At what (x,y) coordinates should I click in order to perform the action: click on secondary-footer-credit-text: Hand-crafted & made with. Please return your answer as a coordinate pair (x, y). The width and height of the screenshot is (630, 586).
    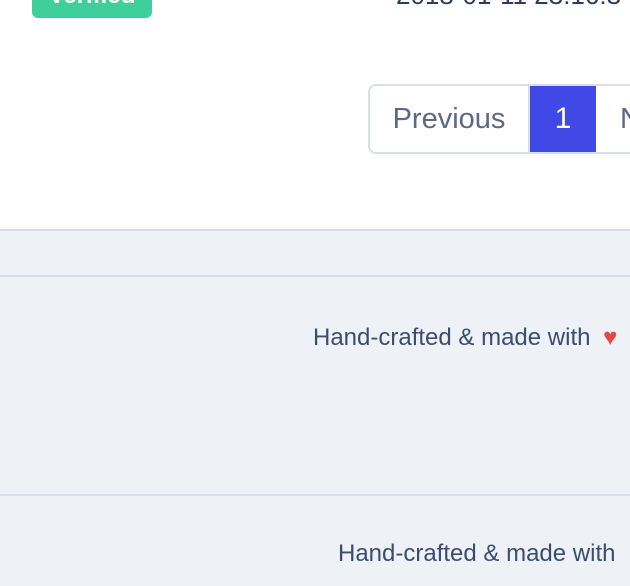
    Looking at the image, I should click on (477, 553).